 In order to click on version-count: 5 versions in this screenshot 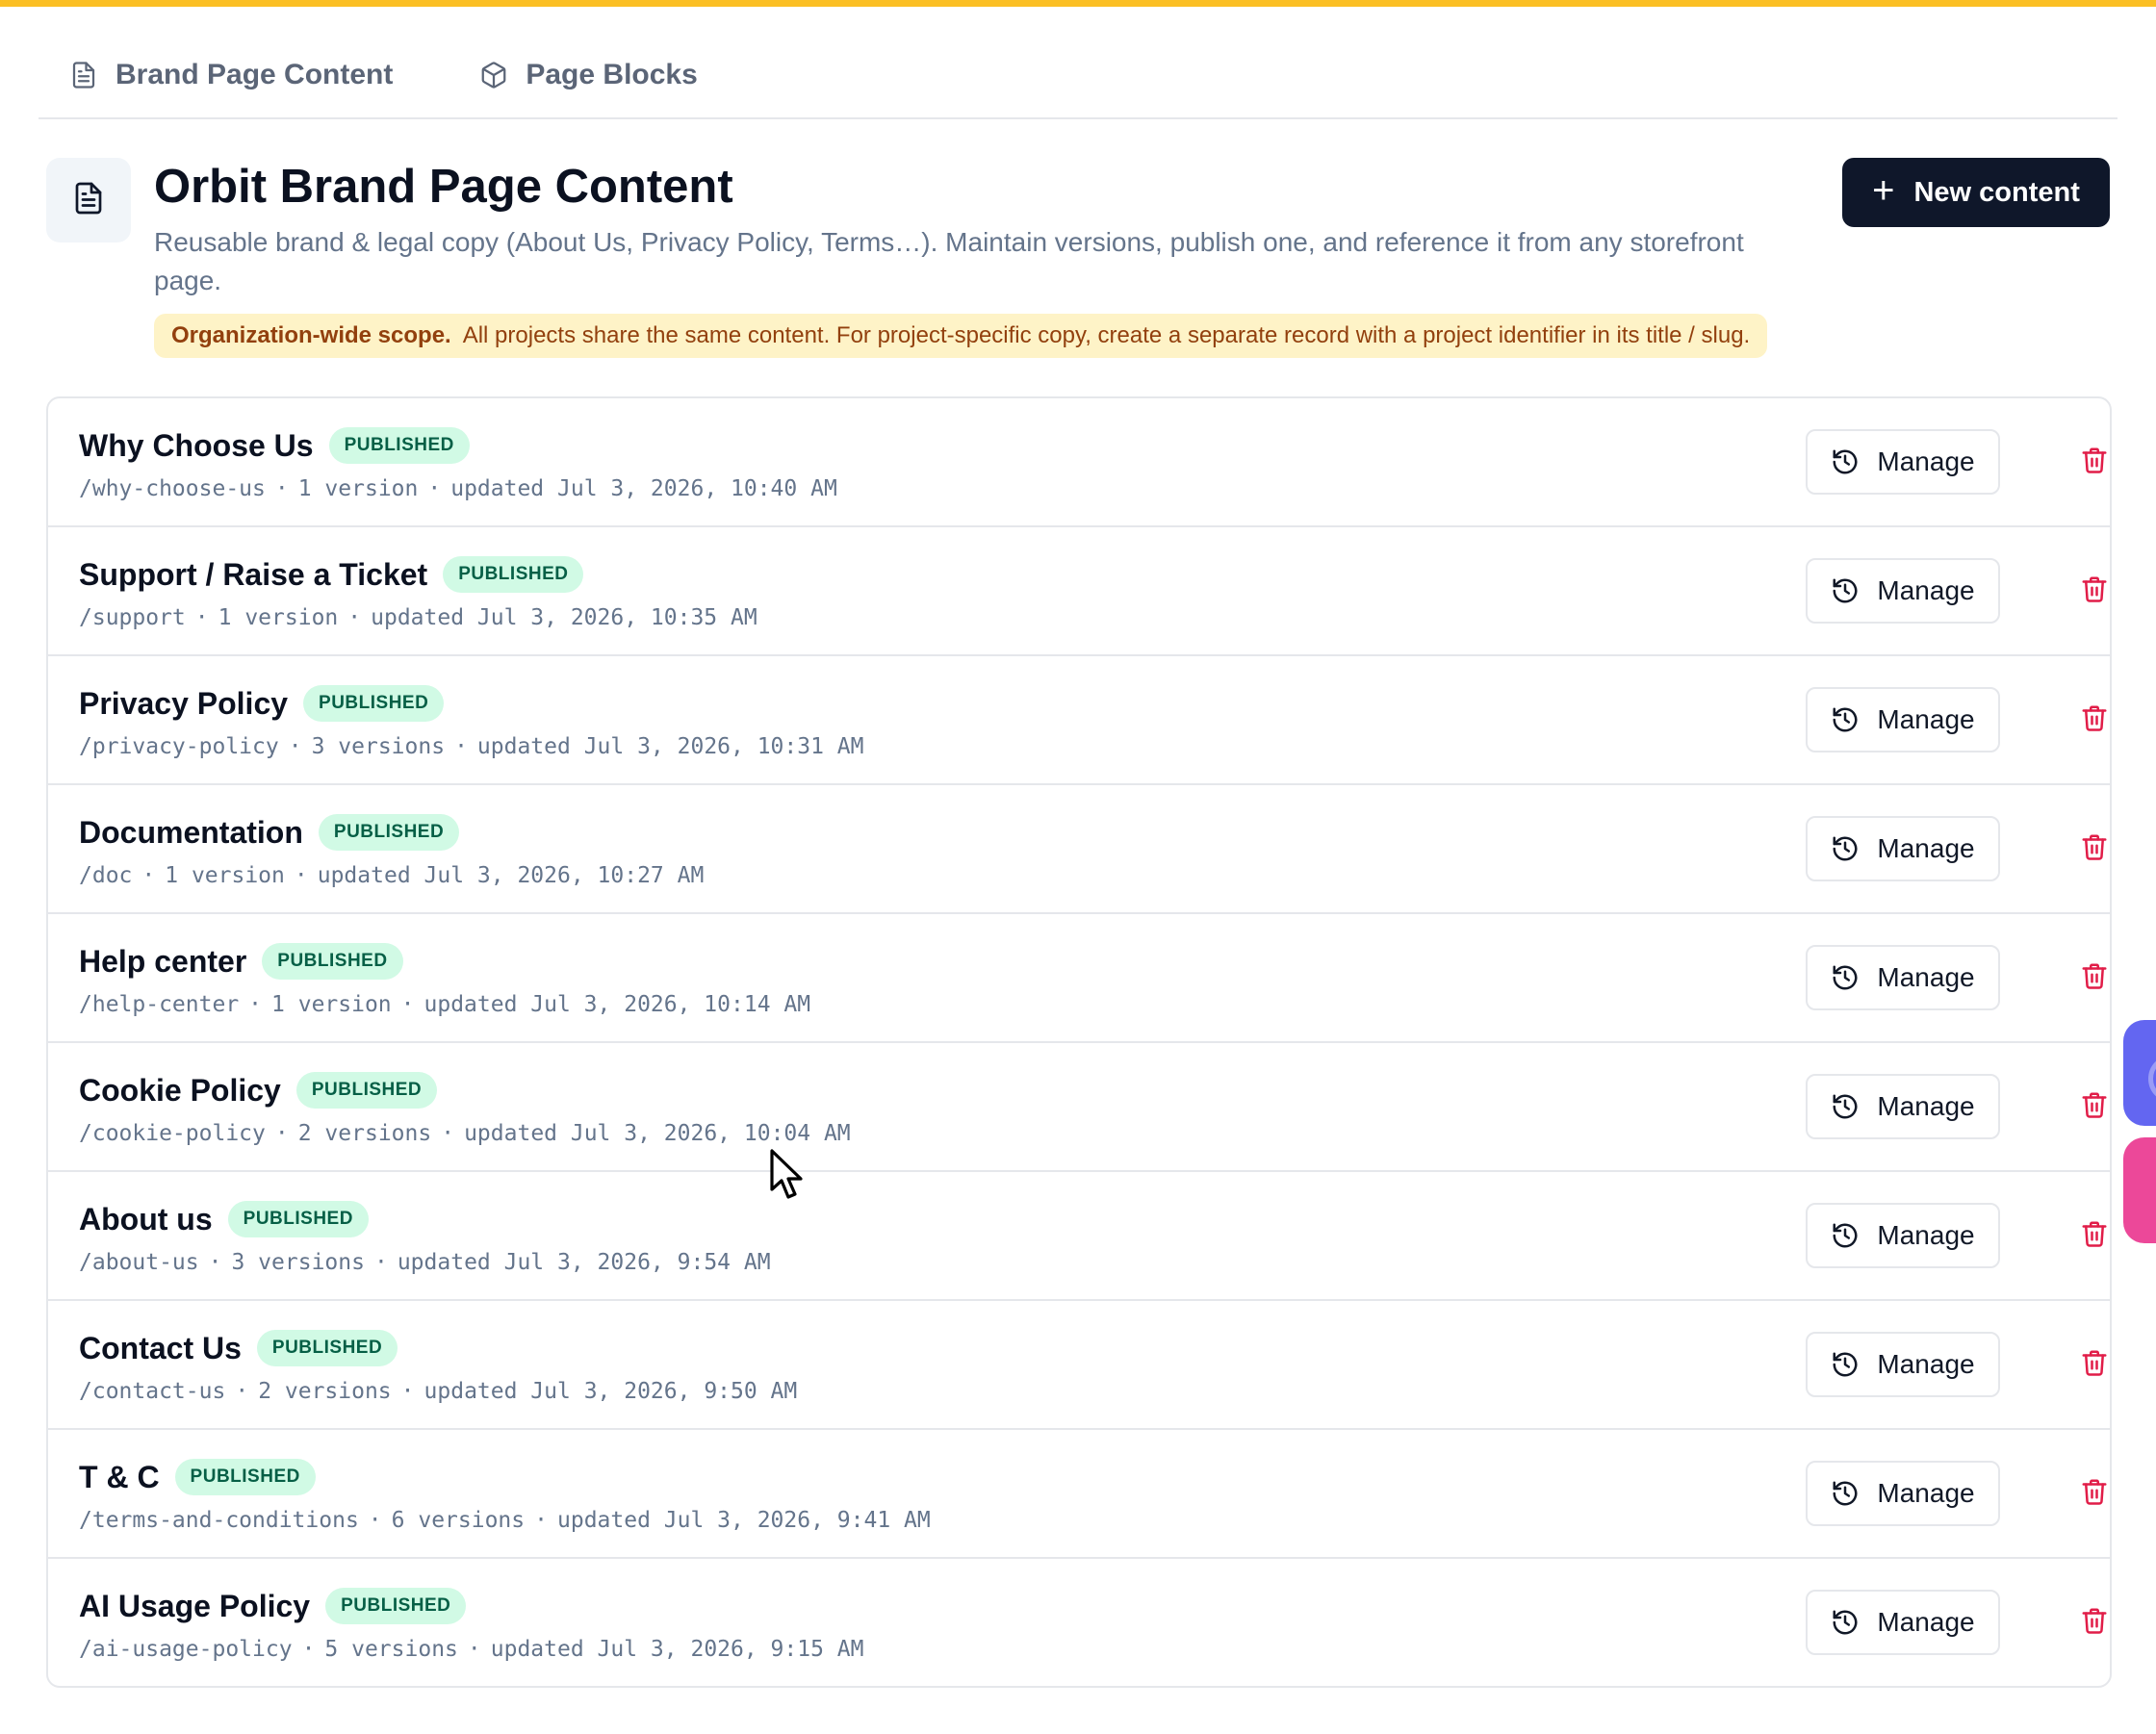, I will do `click(391, 1649)`.